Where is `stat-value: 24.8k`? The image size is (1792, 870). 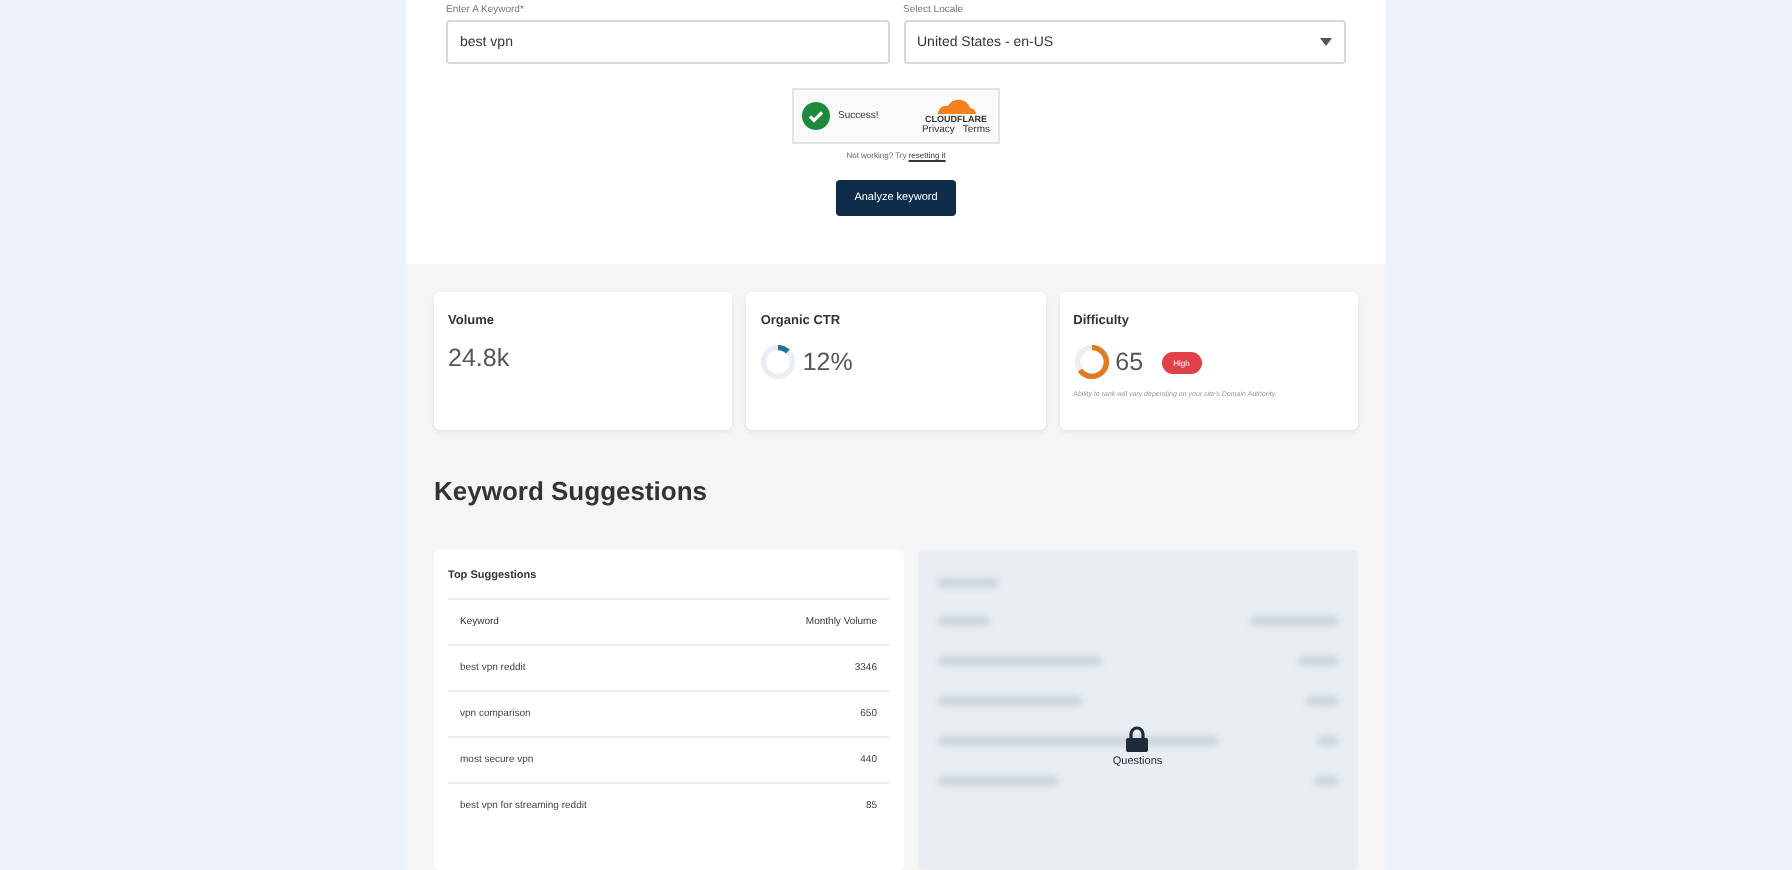 stat-value: 24.8k is located at coordinates (479, 358).